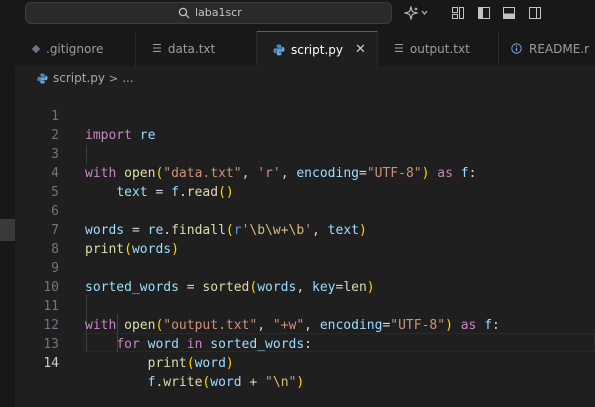 This screenshot has height=407, width=595. Describe the element at coordinates (305, 277) in the screenshot. I see `code-line: 10` at that location.